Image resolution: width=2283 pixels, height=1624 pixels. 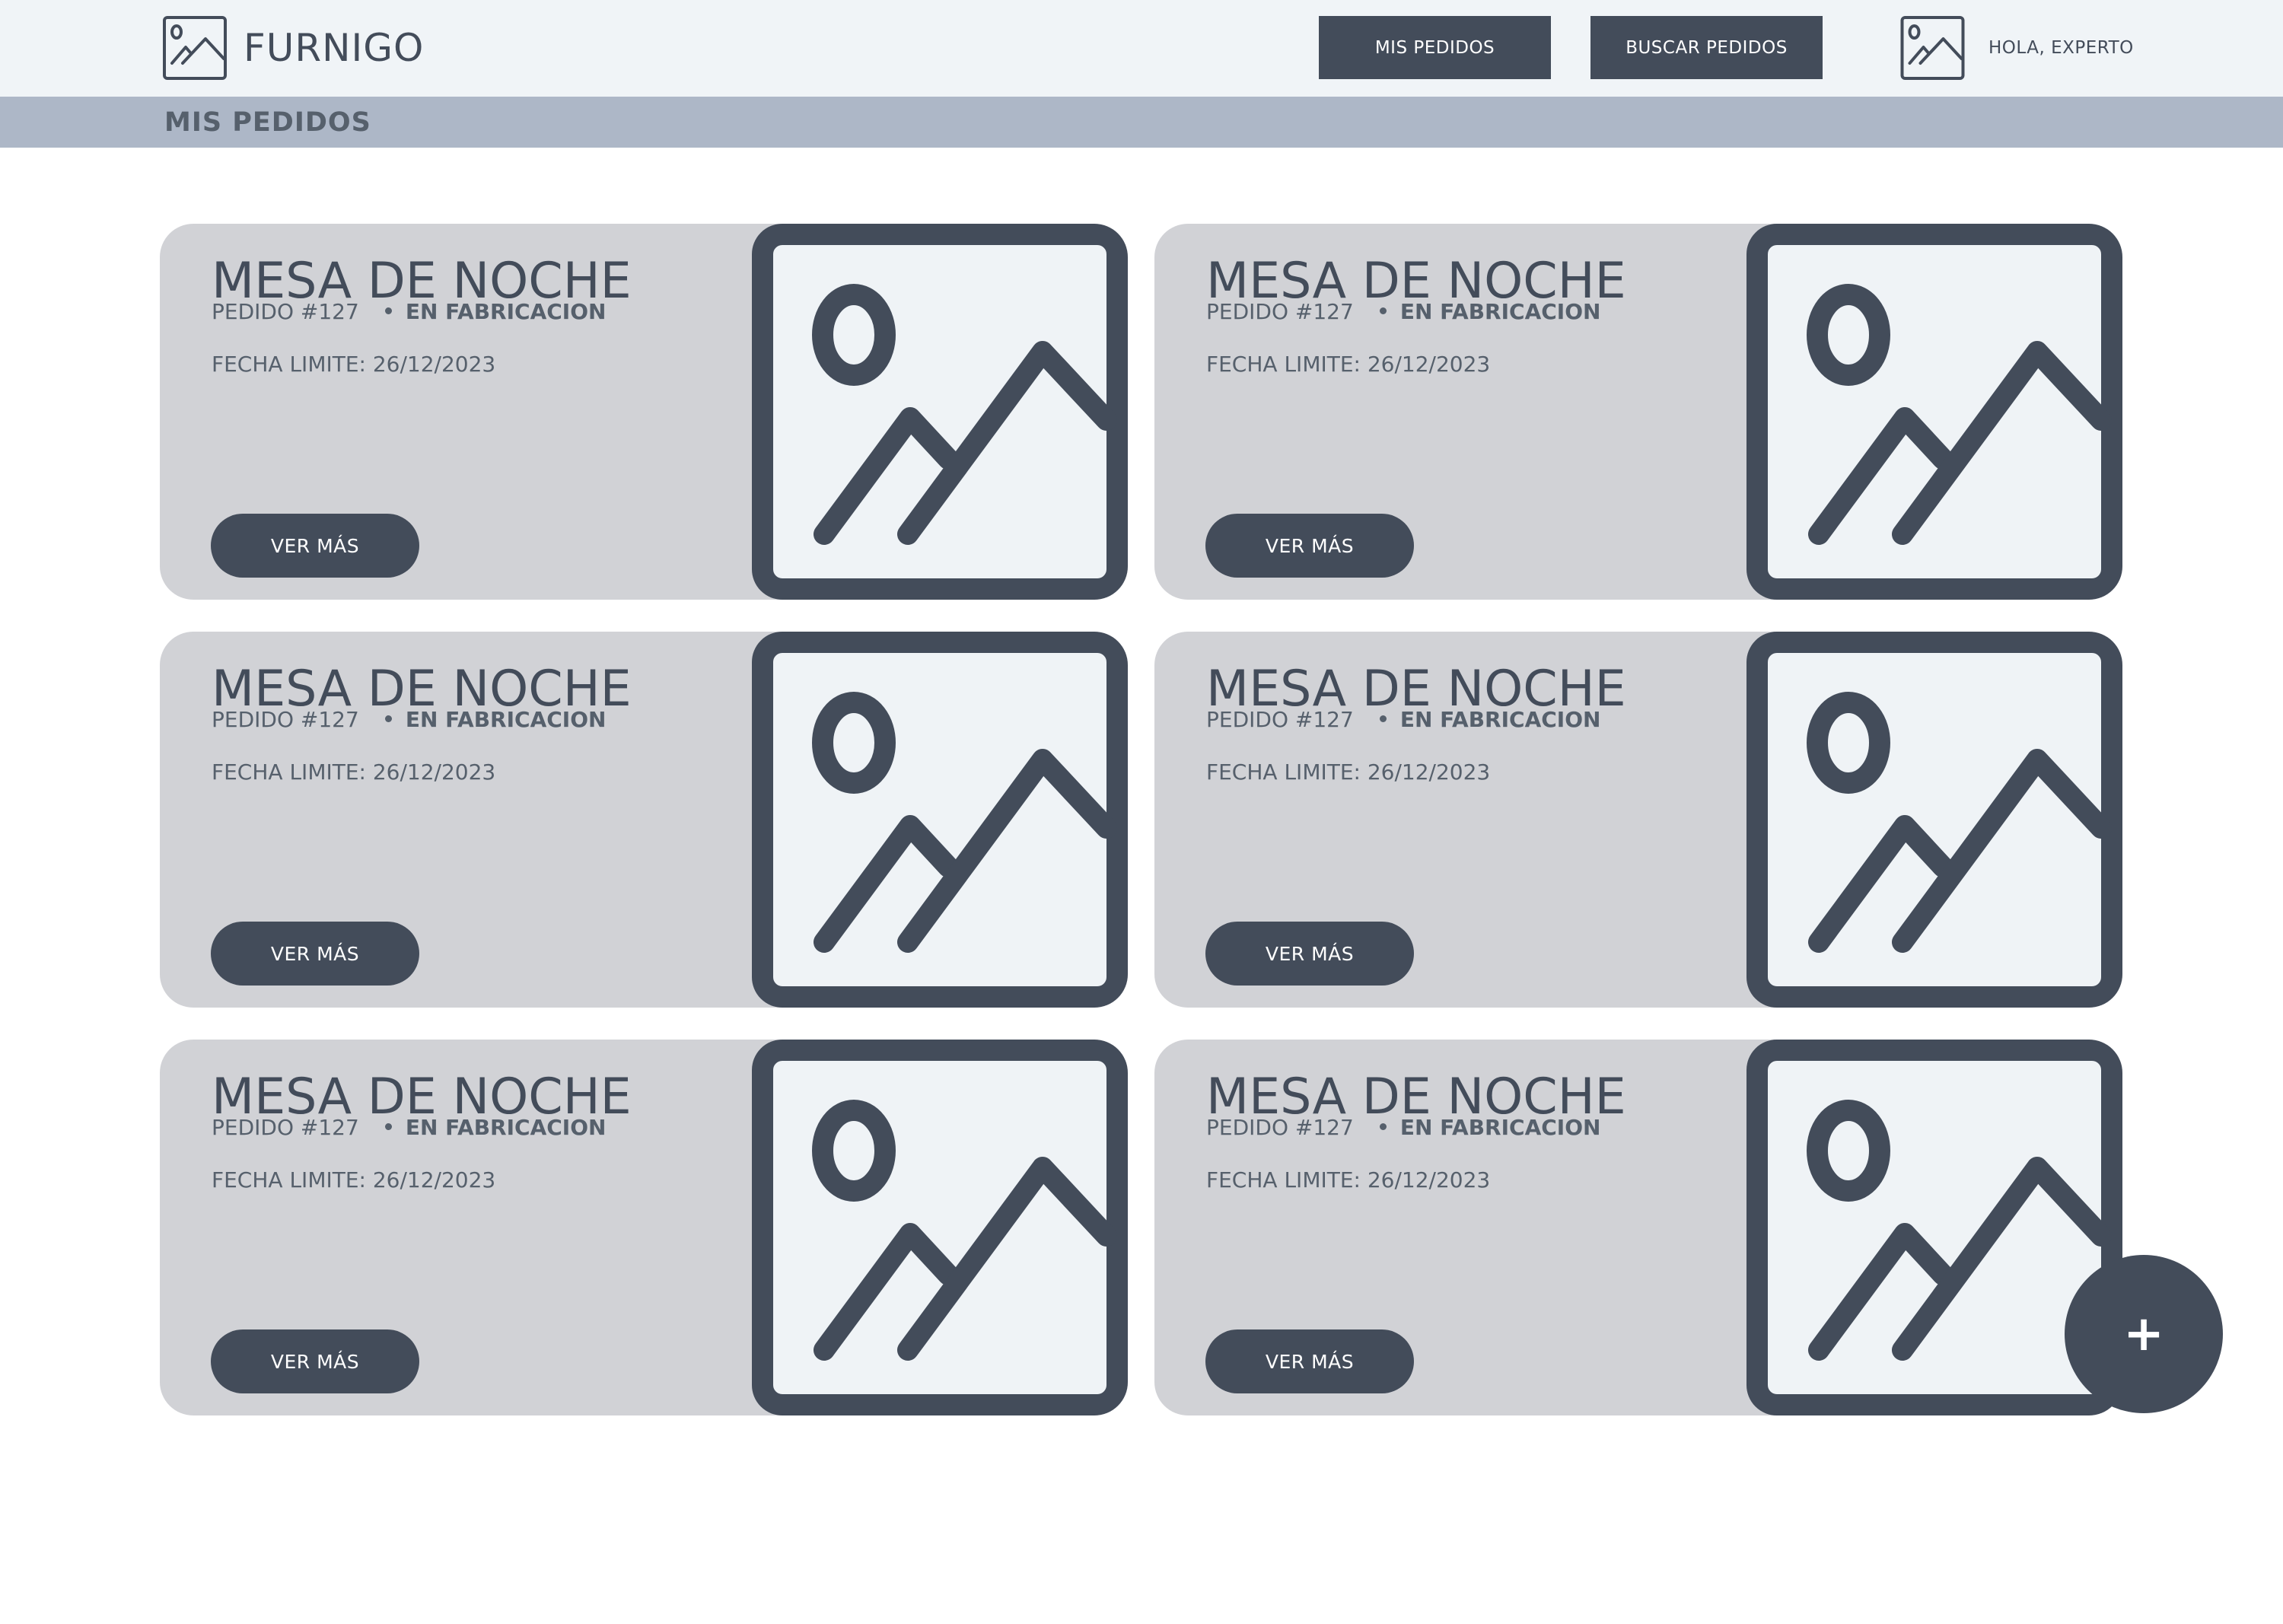 What do you see at coordinates (1706, 47) in the screenshot?
I see `search-orders-button: BUSCAR PEDIDOS` at bounding box center [1706, 47].